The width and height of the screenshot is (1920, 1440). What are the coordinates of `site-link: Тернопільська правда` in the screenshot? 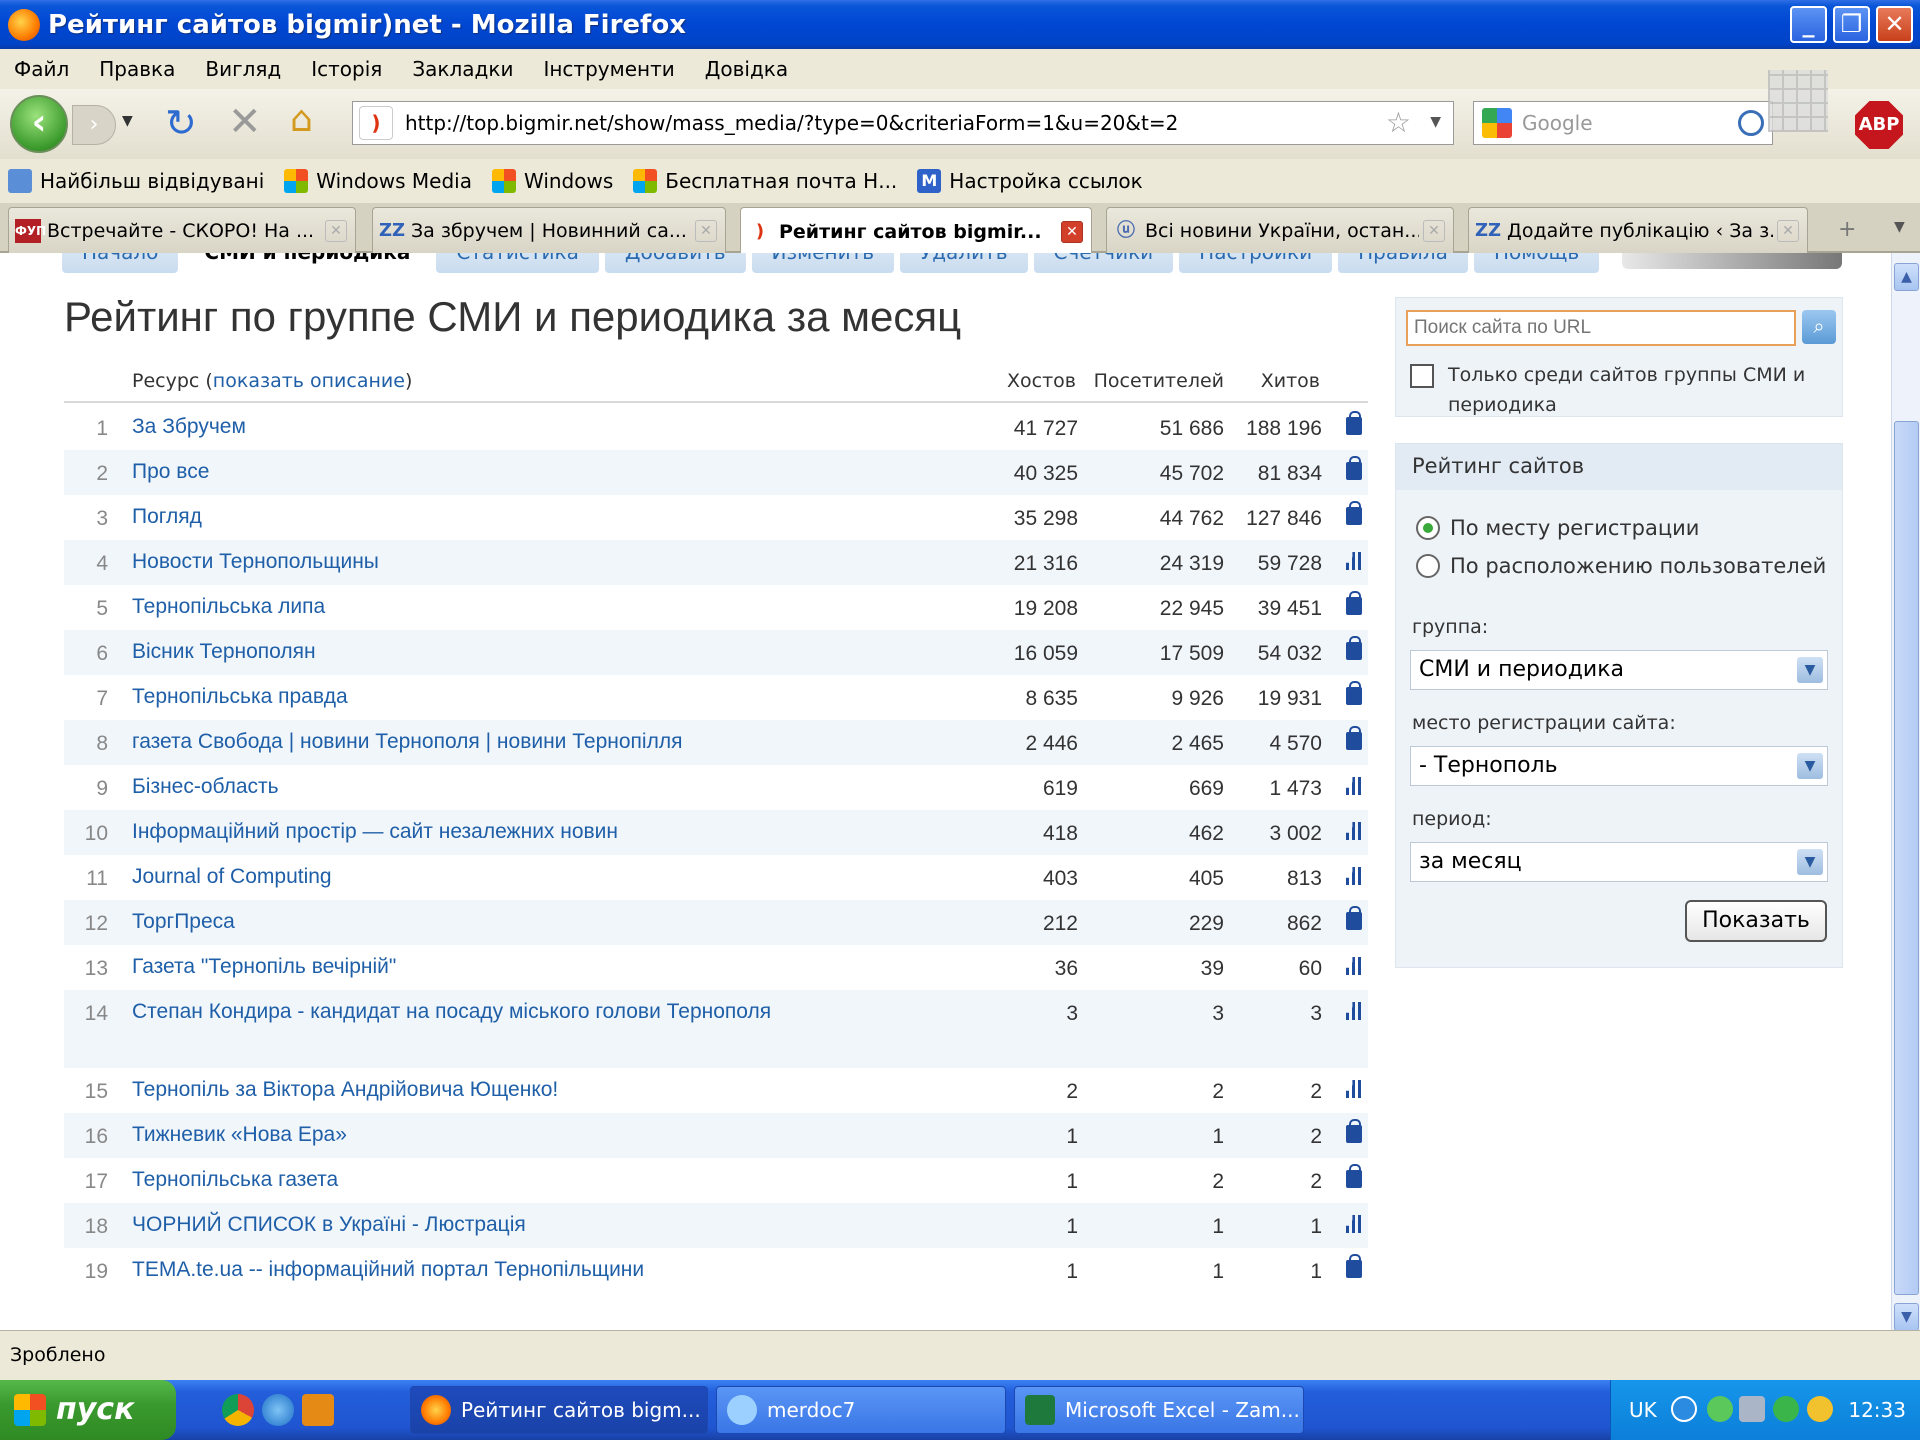 It's located at (452, 697).